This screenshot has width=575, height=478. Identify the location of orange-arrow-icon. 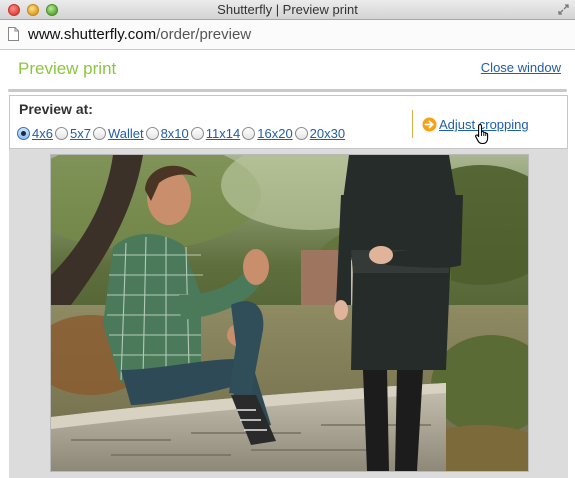
(429, 124).